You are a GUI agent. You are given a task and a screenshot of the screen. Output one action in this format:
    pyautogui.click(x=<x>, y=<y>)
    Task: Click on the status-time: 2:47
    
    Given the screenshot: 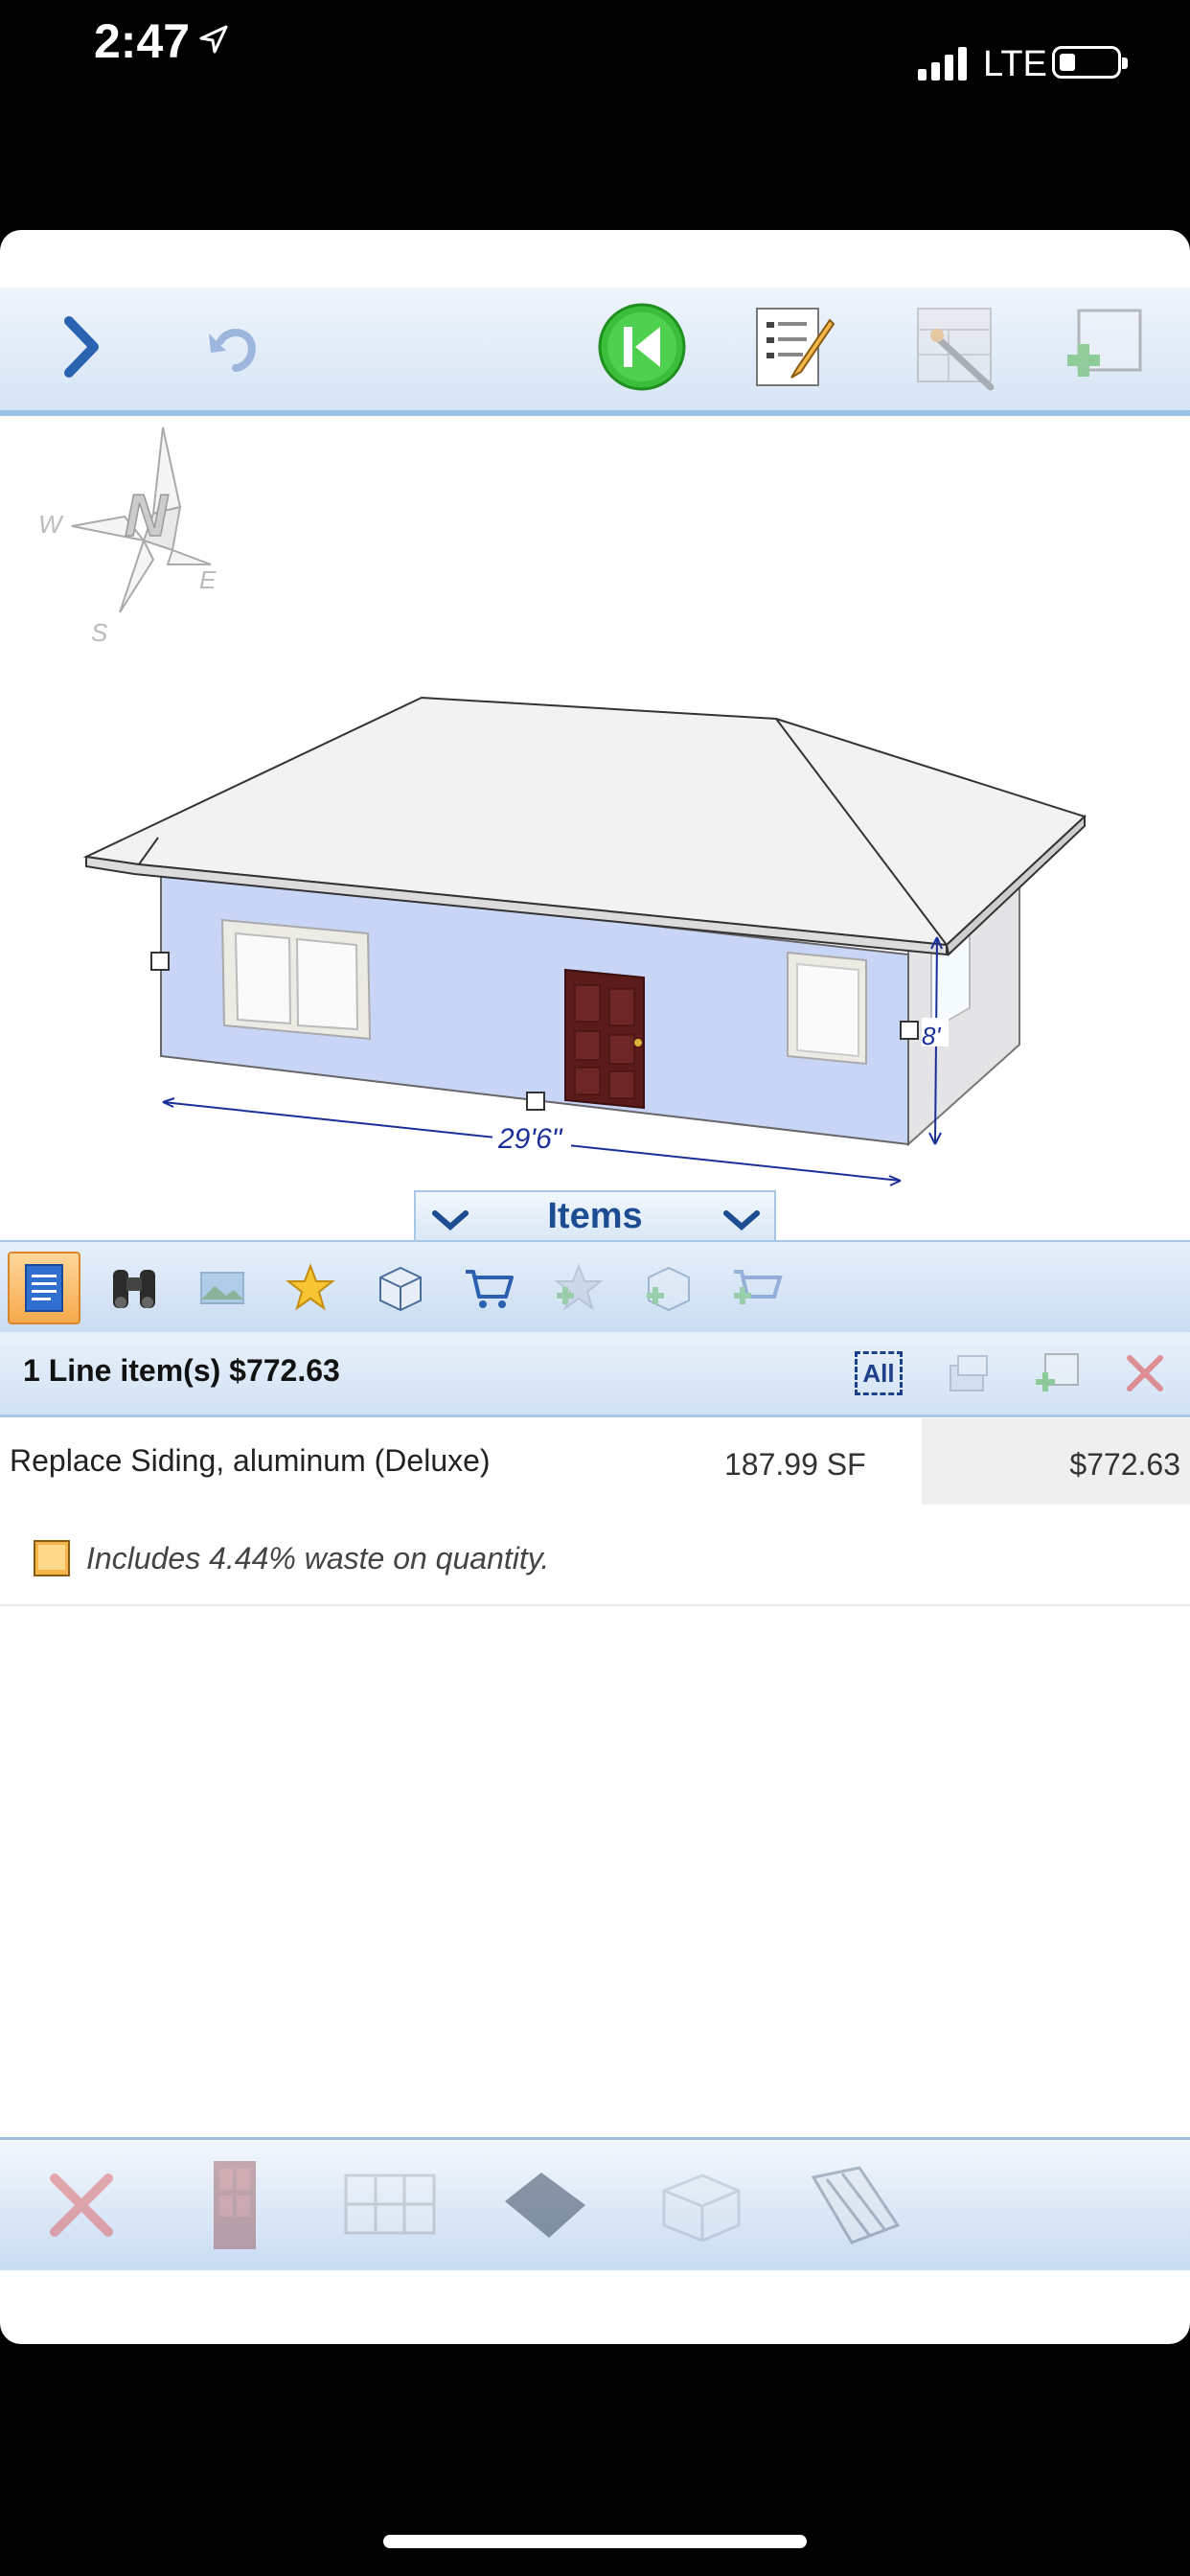 What is the action you would take?
    pyautogui.click(x=143, y=41)
    